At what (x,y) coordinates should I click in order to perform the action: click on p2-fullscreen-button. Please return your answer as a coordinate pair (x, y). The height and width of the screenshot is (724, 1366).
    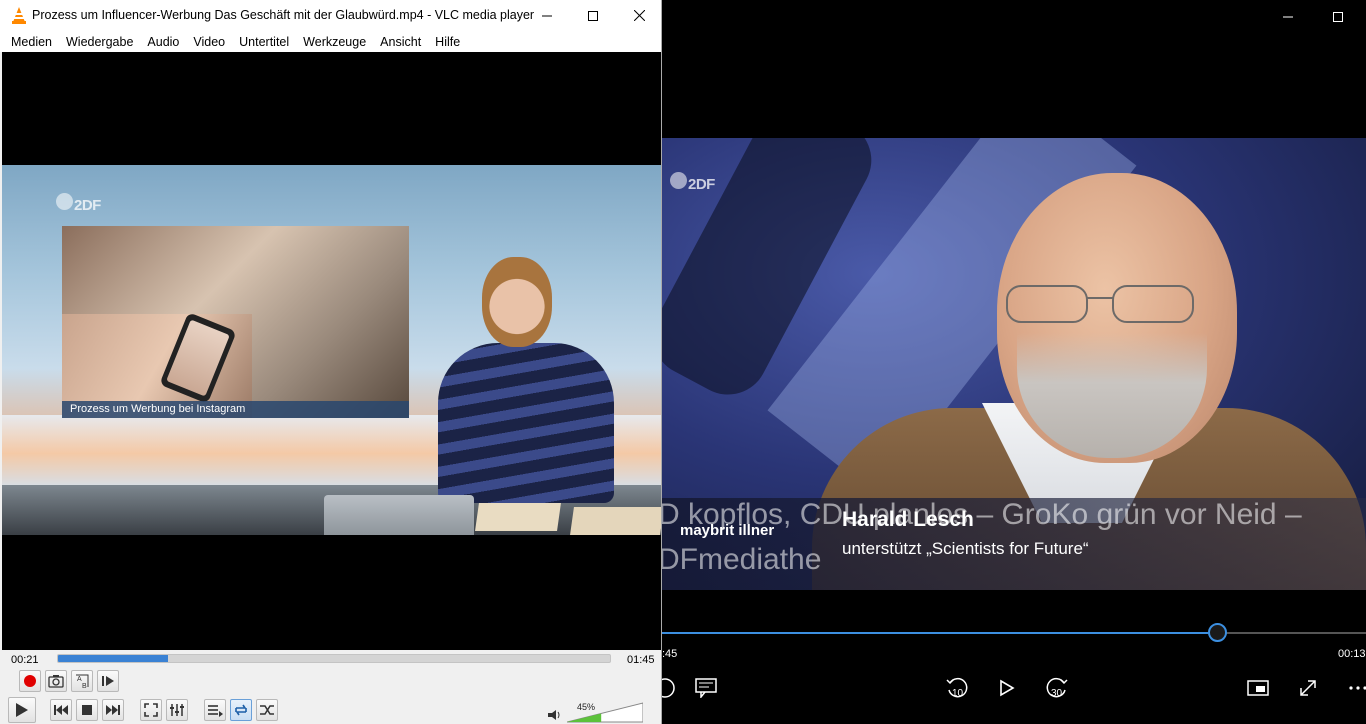
    Looking at the image, I should click on (1308, 688).